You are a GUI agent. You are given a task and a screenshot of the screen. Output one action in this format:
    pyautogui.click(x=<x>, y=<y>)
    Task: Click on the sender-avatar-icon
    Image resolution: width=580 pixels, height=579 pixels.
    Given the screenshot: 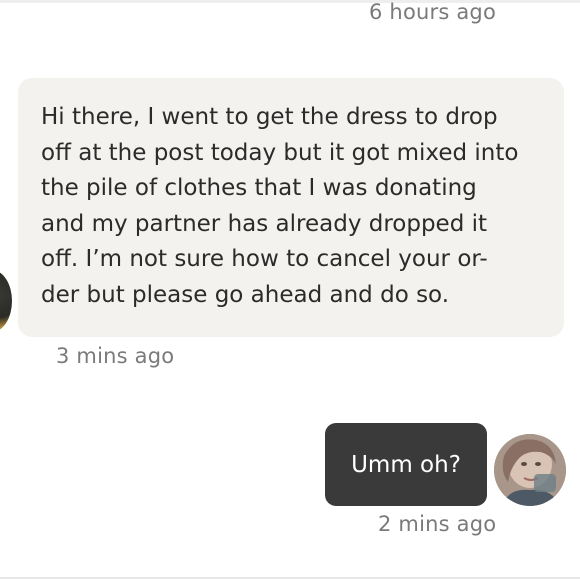 What is the action you would take?
    pyautogui.click(x=6, y=301)
    